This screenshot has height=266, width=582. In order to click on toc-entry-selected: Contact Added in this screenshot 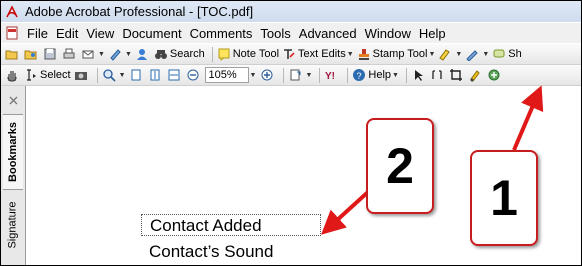, I will do `click(231, 225)`.